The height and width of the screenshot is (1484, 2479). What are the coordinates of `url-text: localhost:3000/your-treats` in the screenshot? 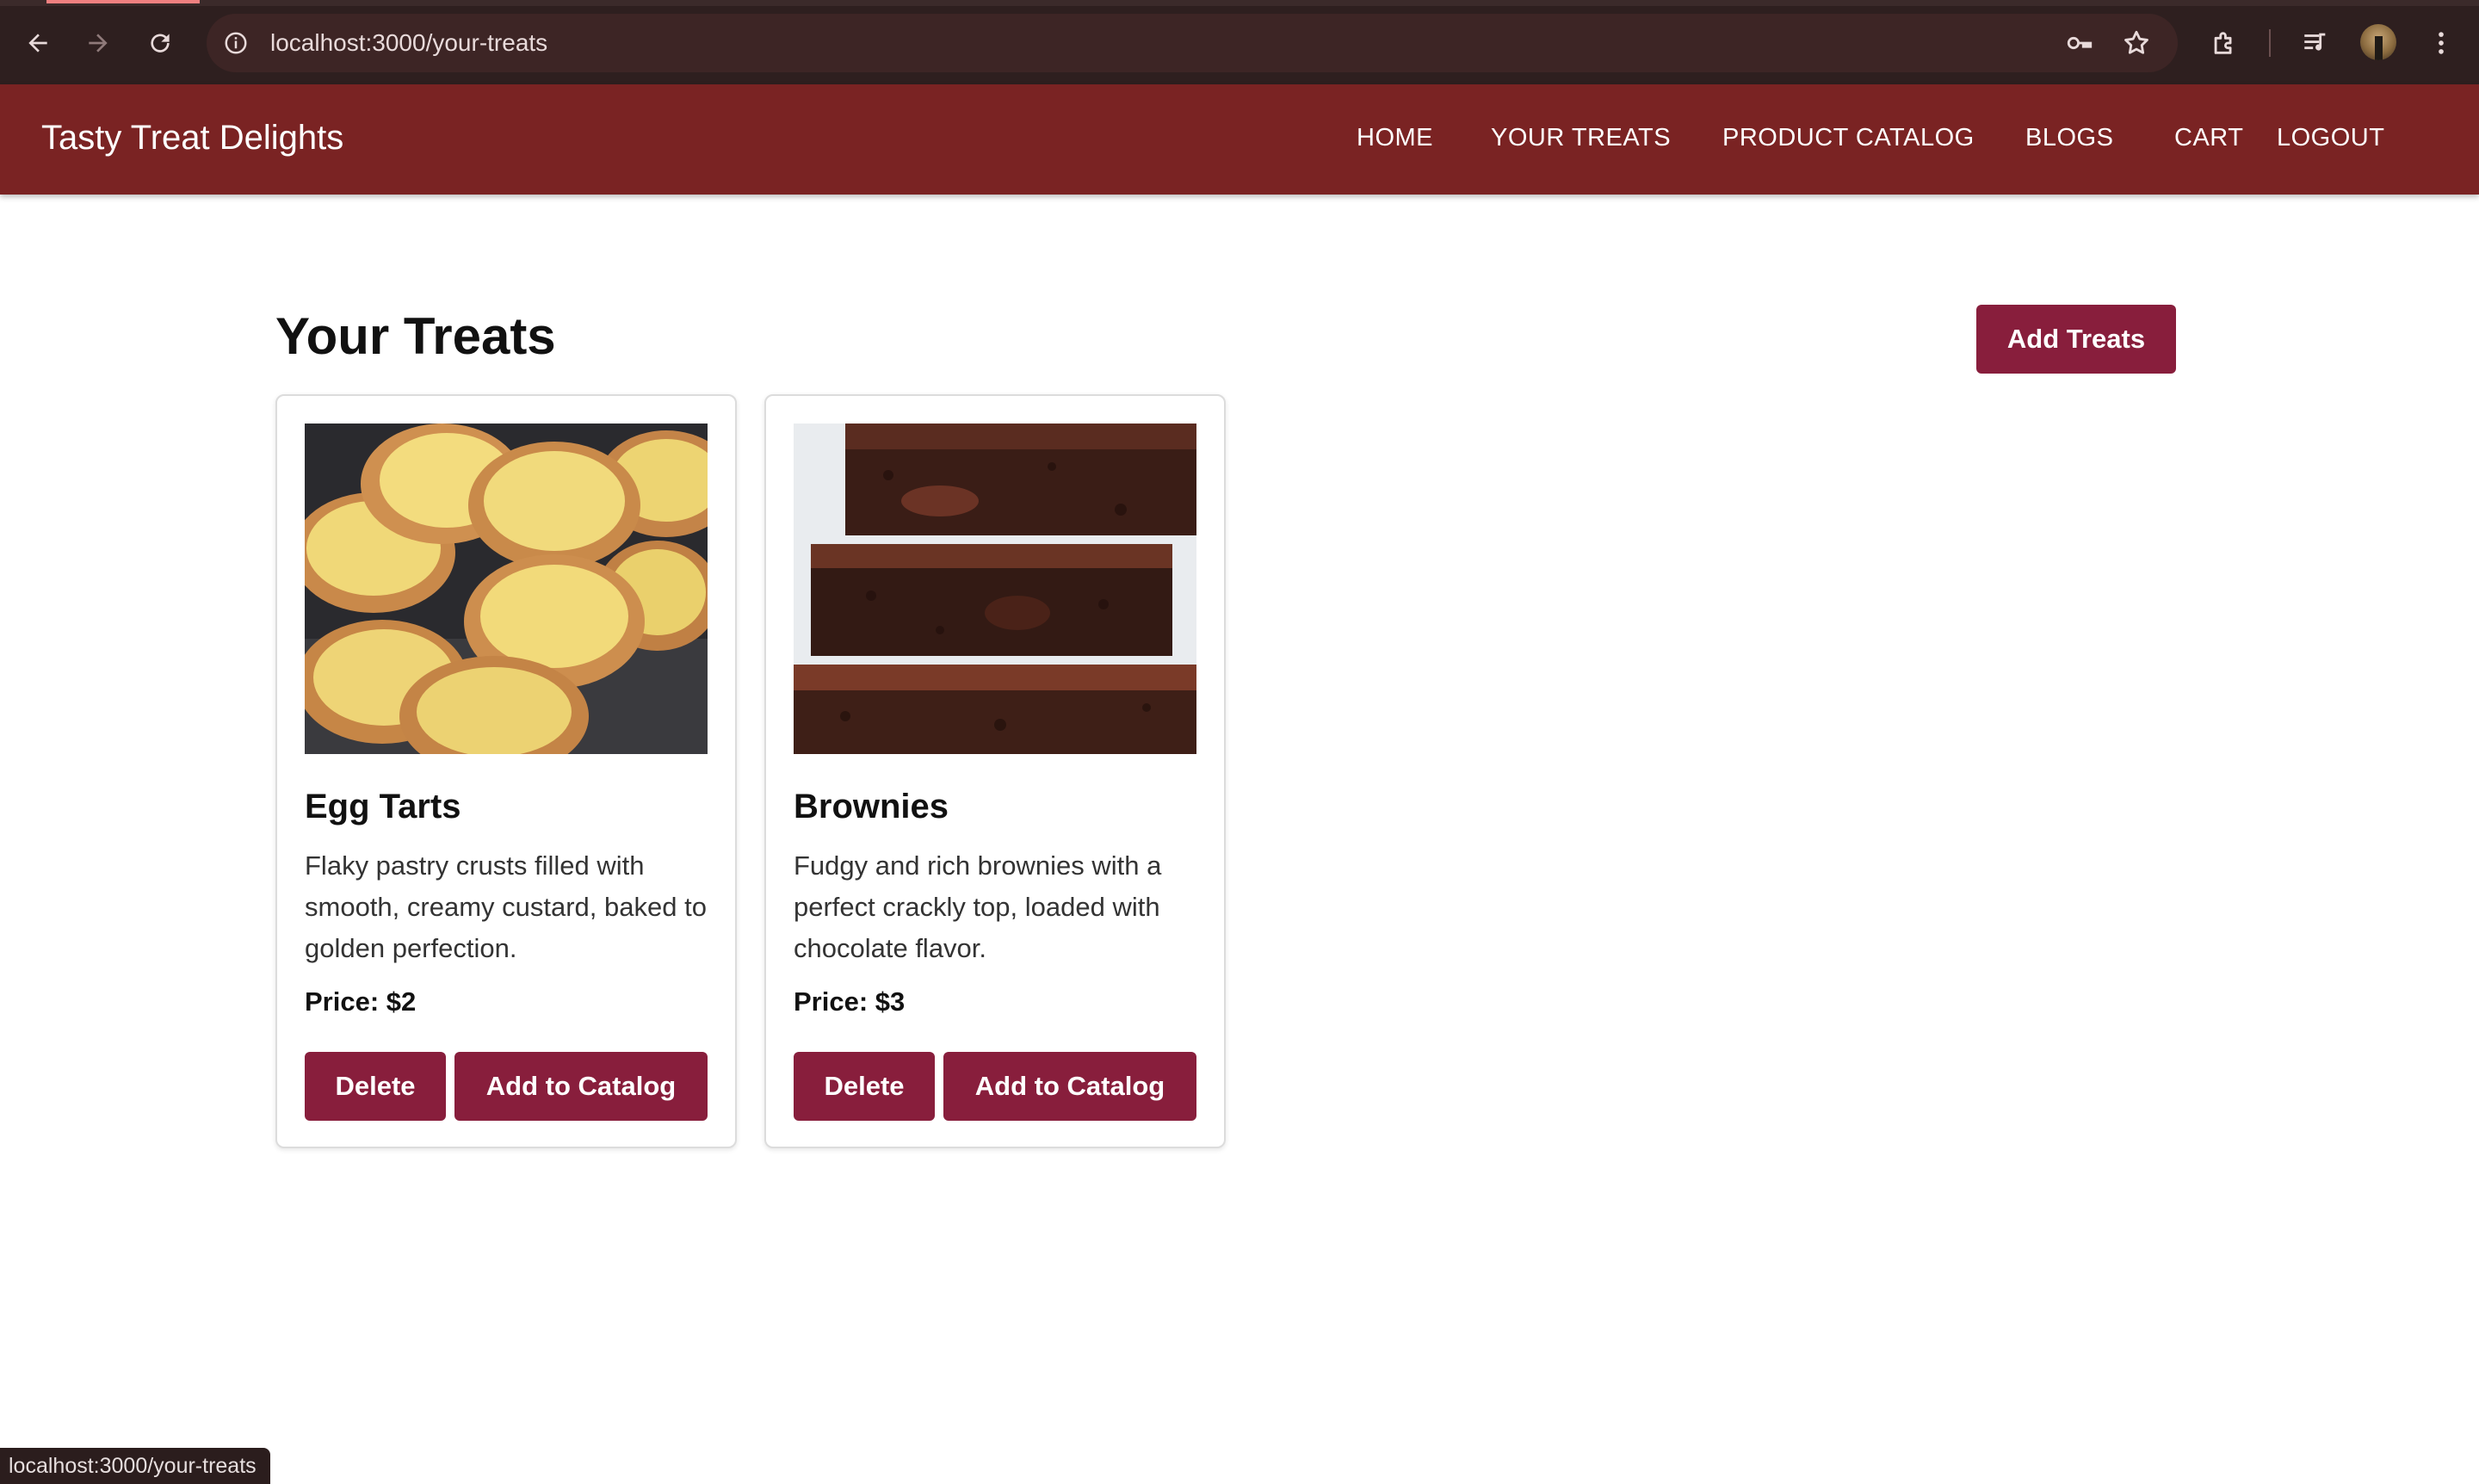 It's located at (408, 43).